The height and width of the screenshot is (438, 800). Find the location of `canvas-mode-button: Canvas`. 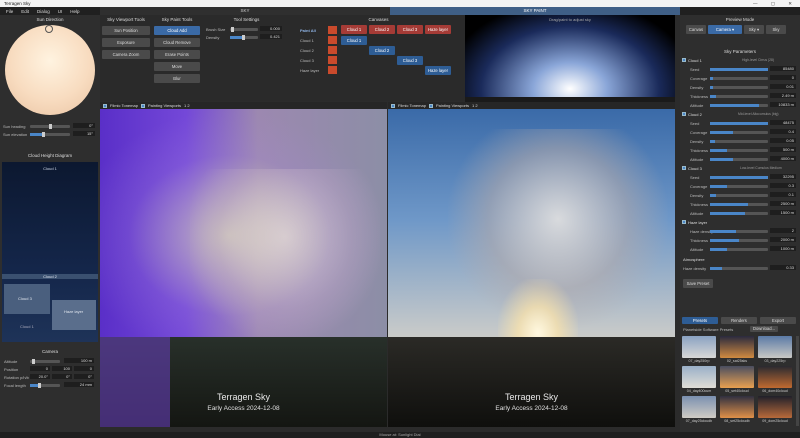

canvas-mode-button: Canvas is located at coordinates (696, 29).